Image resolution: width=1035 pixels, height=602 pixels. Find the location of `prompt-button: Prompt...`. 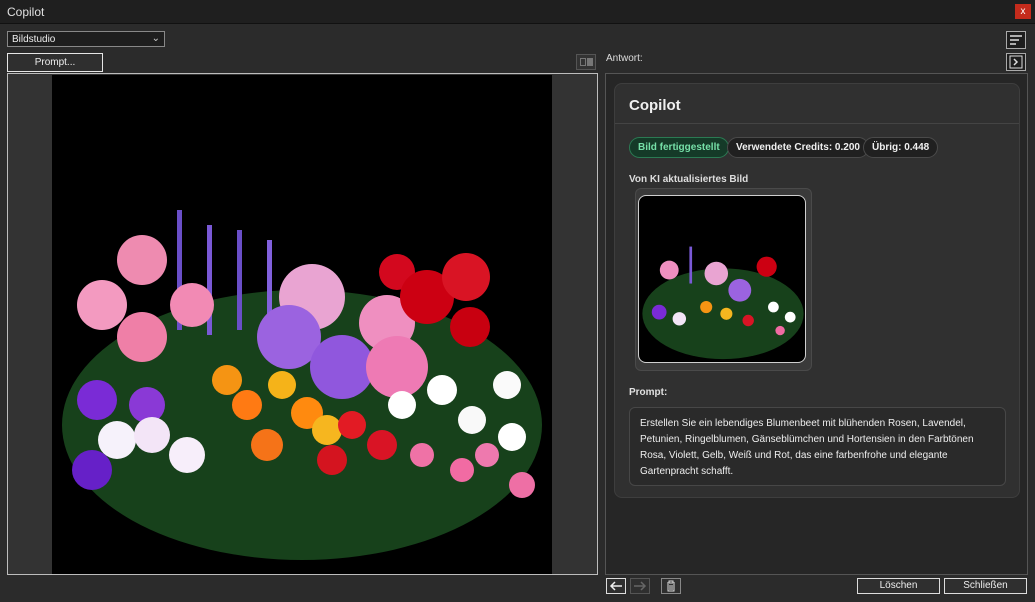

prompt-button: Prompt... is located at coordinates (55, 62).